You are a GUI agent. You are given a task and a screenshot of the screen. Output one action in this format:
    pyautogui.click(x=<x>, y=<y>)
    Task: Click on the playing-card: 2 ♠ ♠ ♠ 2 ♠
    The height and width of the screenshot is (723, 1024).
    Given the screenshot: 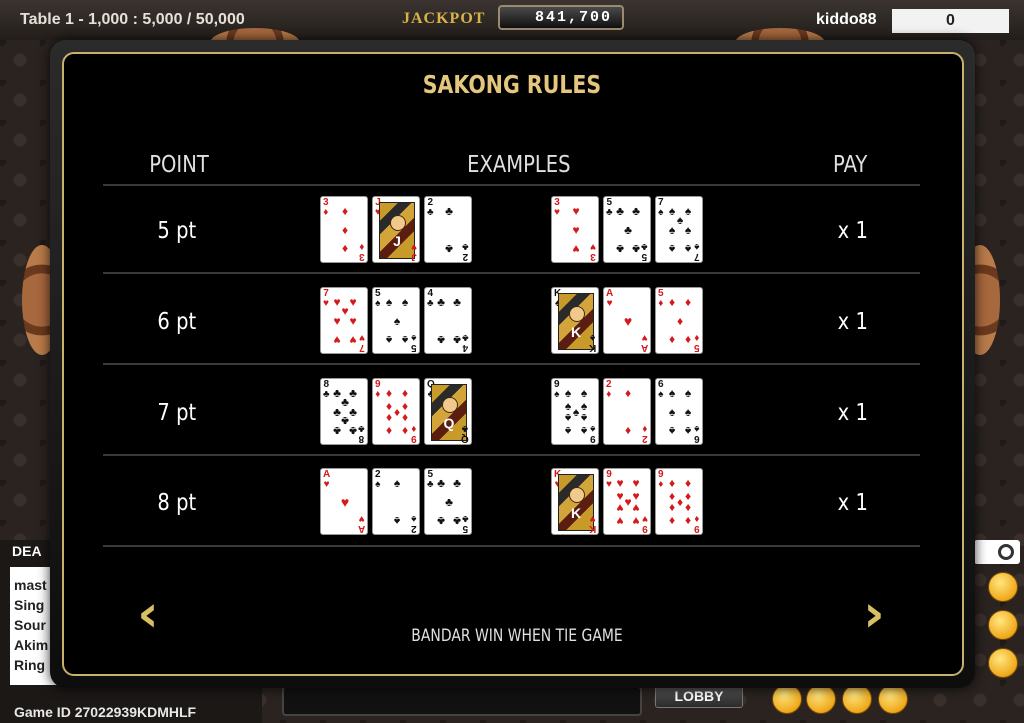 What is the action you would take?
    pyautogui.click(x=396, y=501)
    